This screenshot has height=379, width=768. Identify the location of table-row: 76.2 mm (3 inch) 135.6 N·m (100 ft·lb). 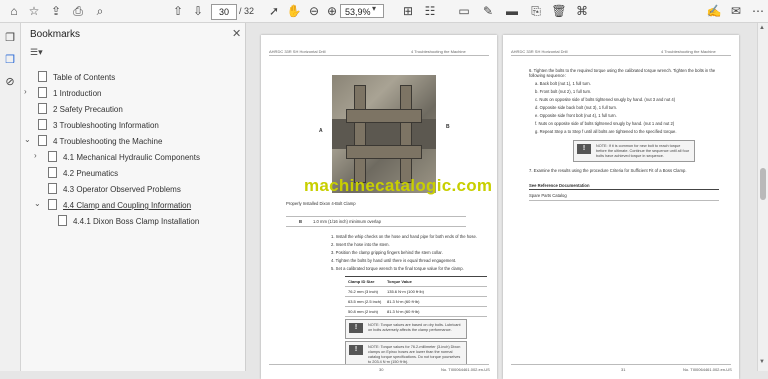
(416, 292).